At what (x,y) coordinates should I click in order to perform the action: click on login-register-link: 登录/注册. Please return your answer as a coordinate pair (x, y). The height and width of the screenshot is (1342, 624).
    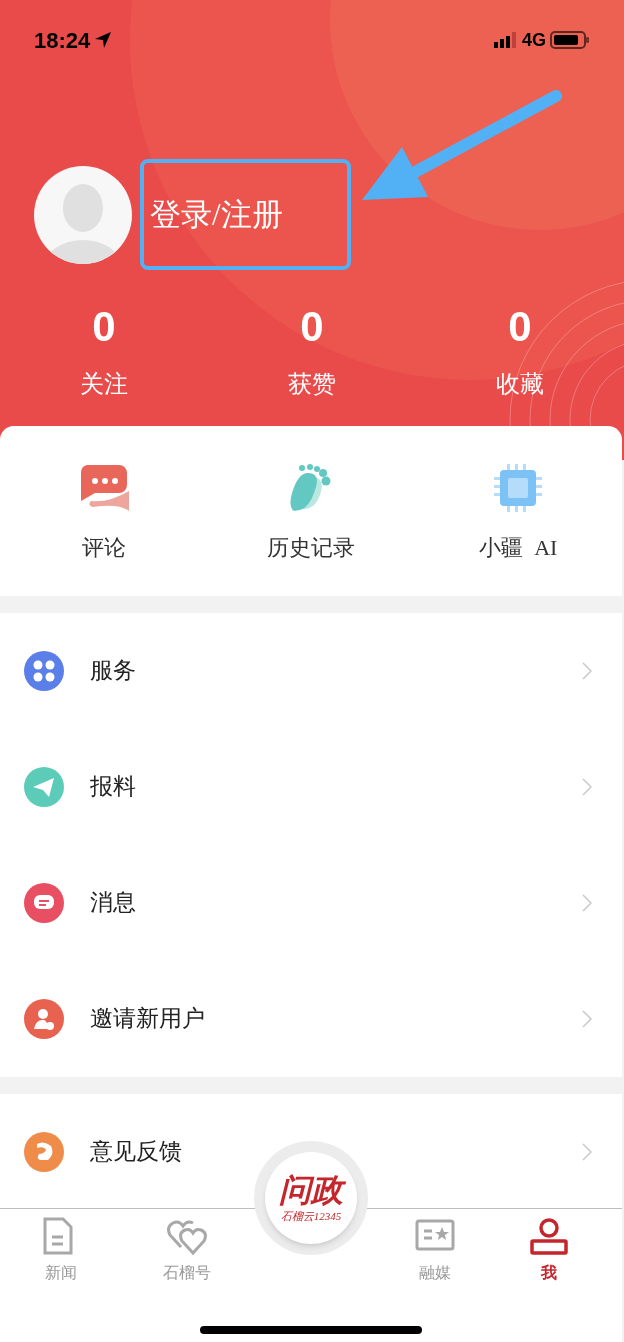
    Looking at the image, I should click on (216, 215).